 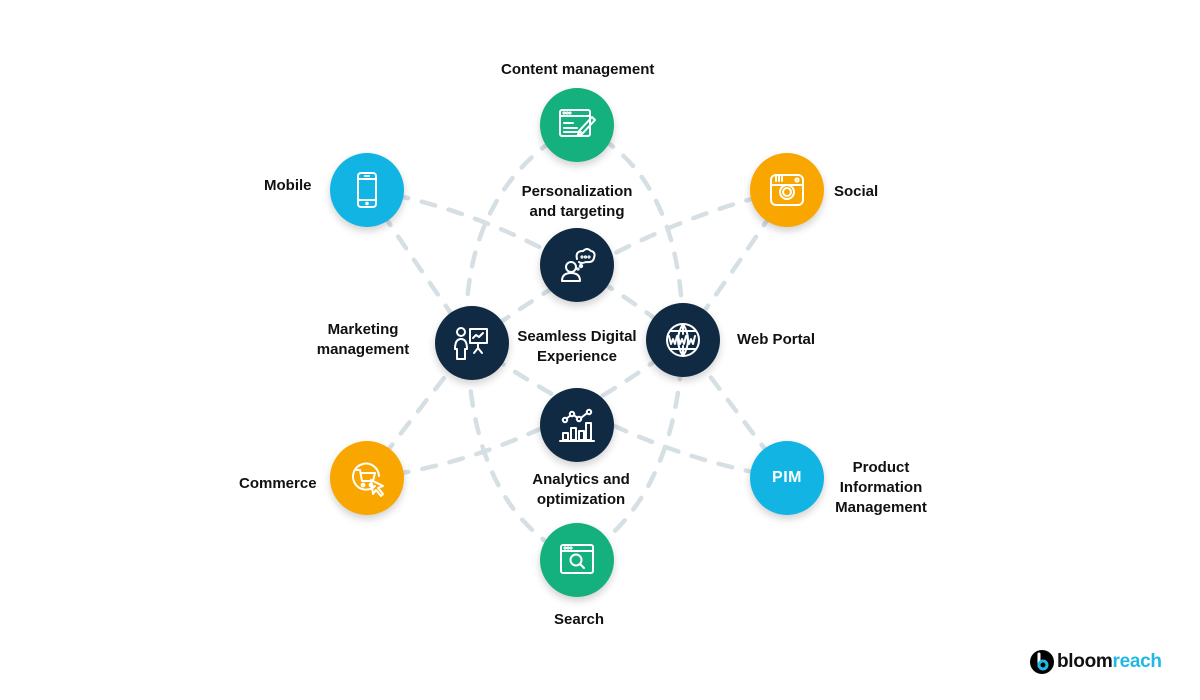 I want to click on smartphone-icon, so click(x=367, y=190).